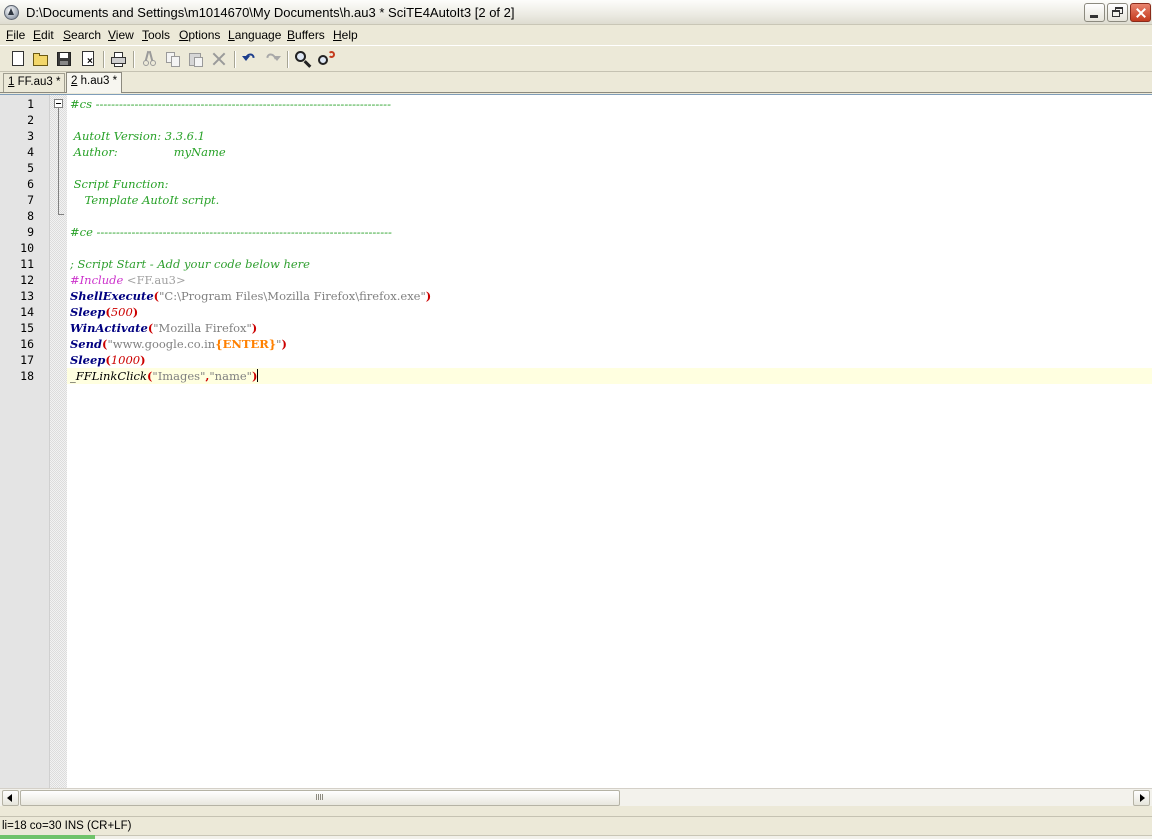 This screenshot has width=1152, height=839. I want to click on line-number: 4, so click(30, 152).